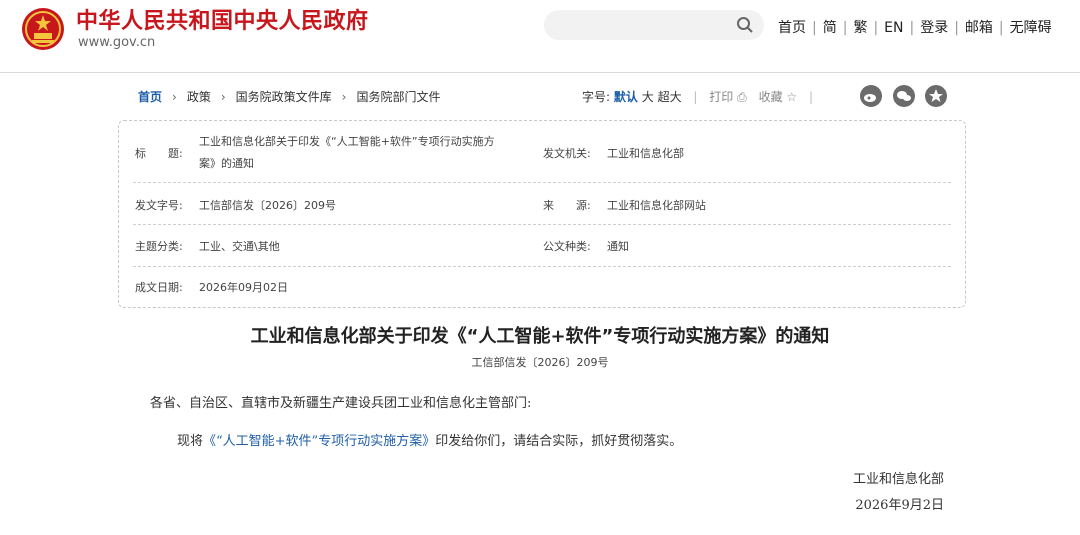  Describe the element at coordinates (190, 441) in the screenshot. I see `body-prefix: 现将` at that location.